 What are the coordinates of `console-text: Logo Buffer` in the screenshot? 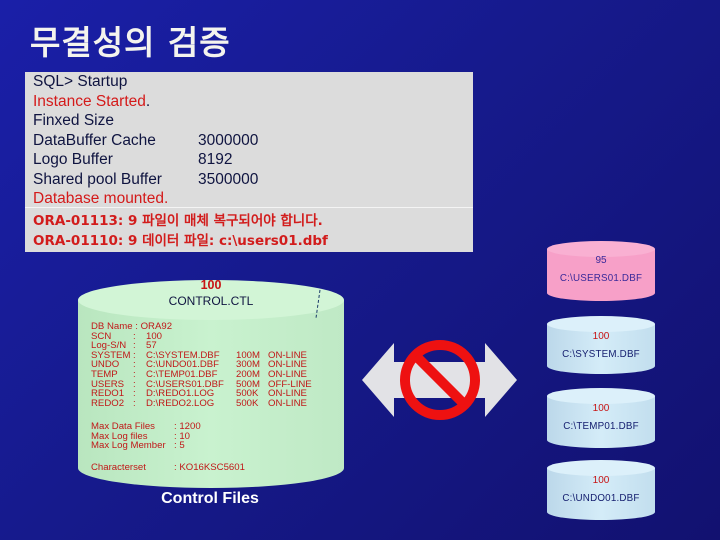 It's located at (73, 159).